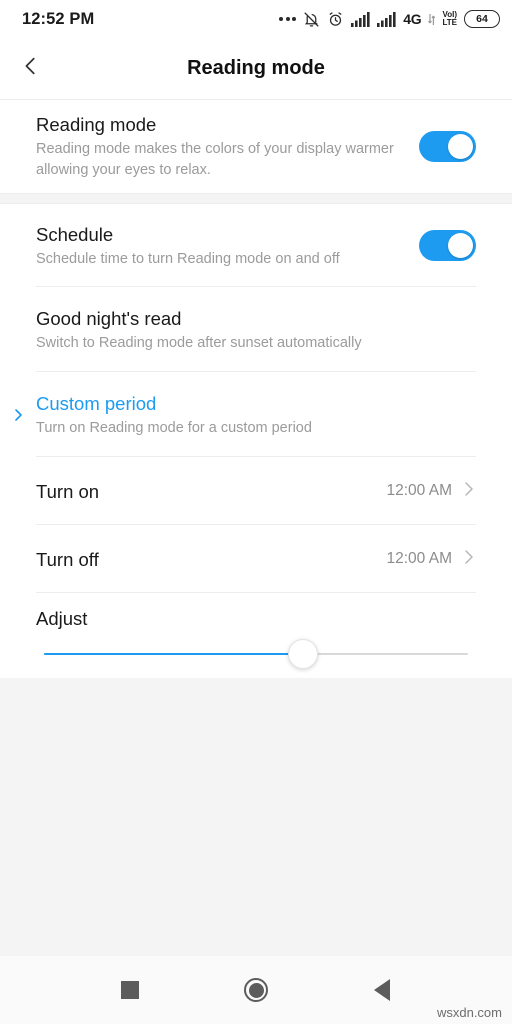  Describe the element at coordinates (67, 559) in the screenshot. I see `row-title: Turn off` at that location.